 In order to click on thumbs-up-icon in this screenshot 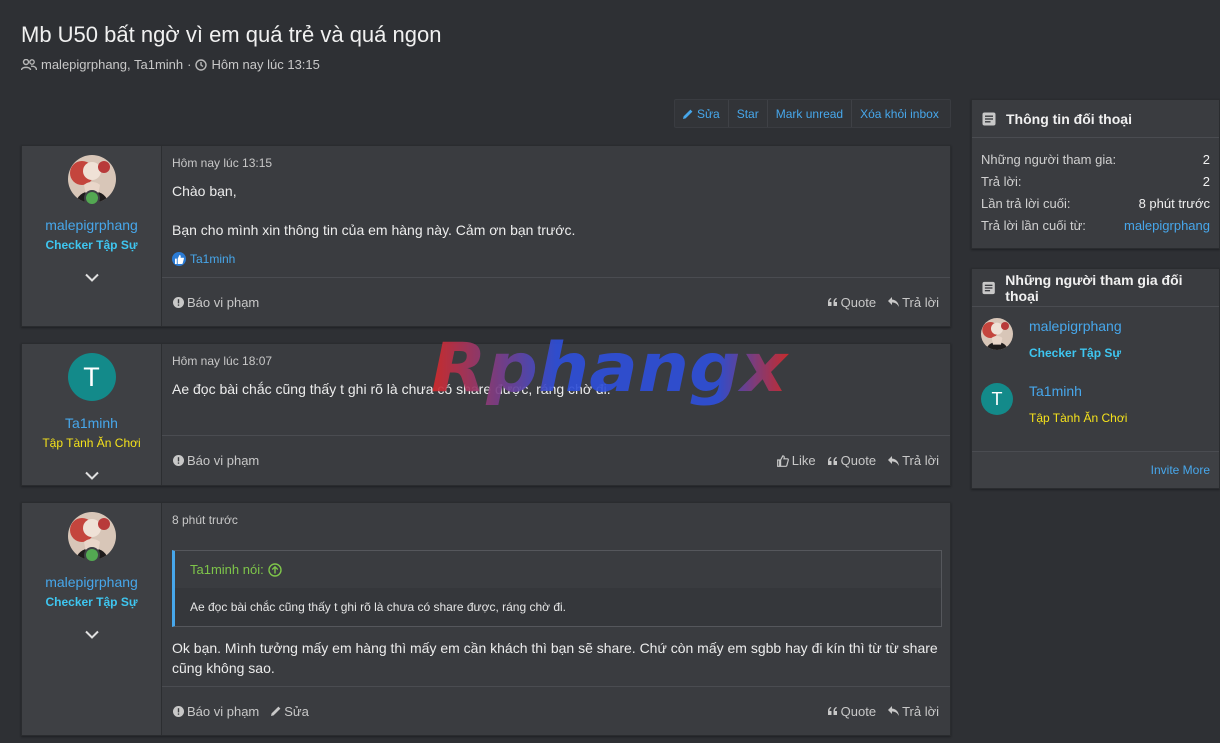, I will do `click(782, 460)`.